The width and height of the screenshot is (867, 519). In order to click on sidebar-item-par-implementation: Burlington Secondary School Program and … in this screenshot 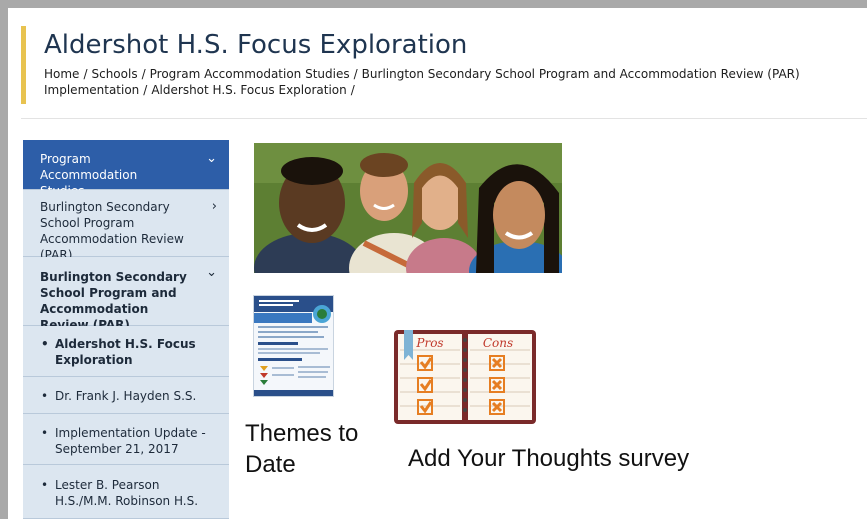, I will do `click(126, 302)`.